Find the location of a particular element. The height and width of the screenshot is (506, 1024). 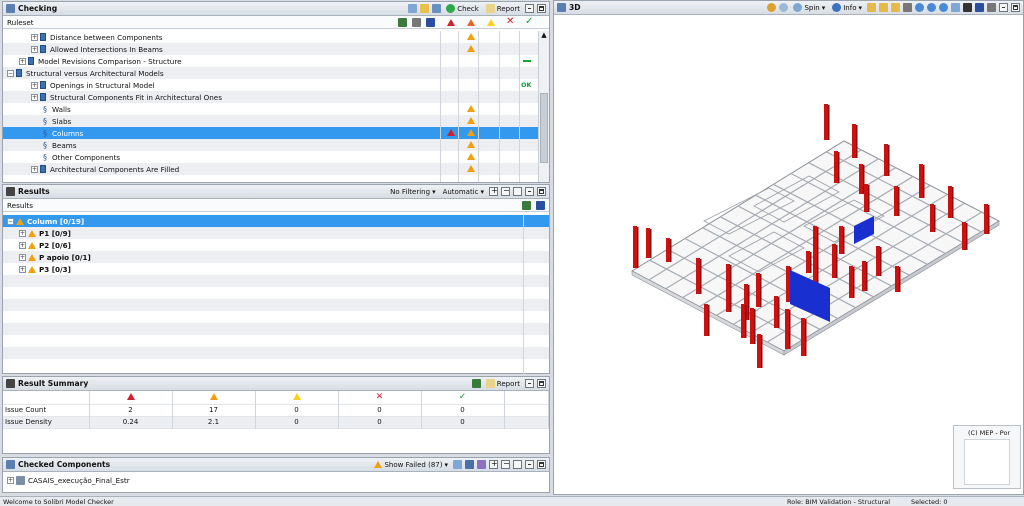

moderate-filter-icon is located at coordinates (491, 22).